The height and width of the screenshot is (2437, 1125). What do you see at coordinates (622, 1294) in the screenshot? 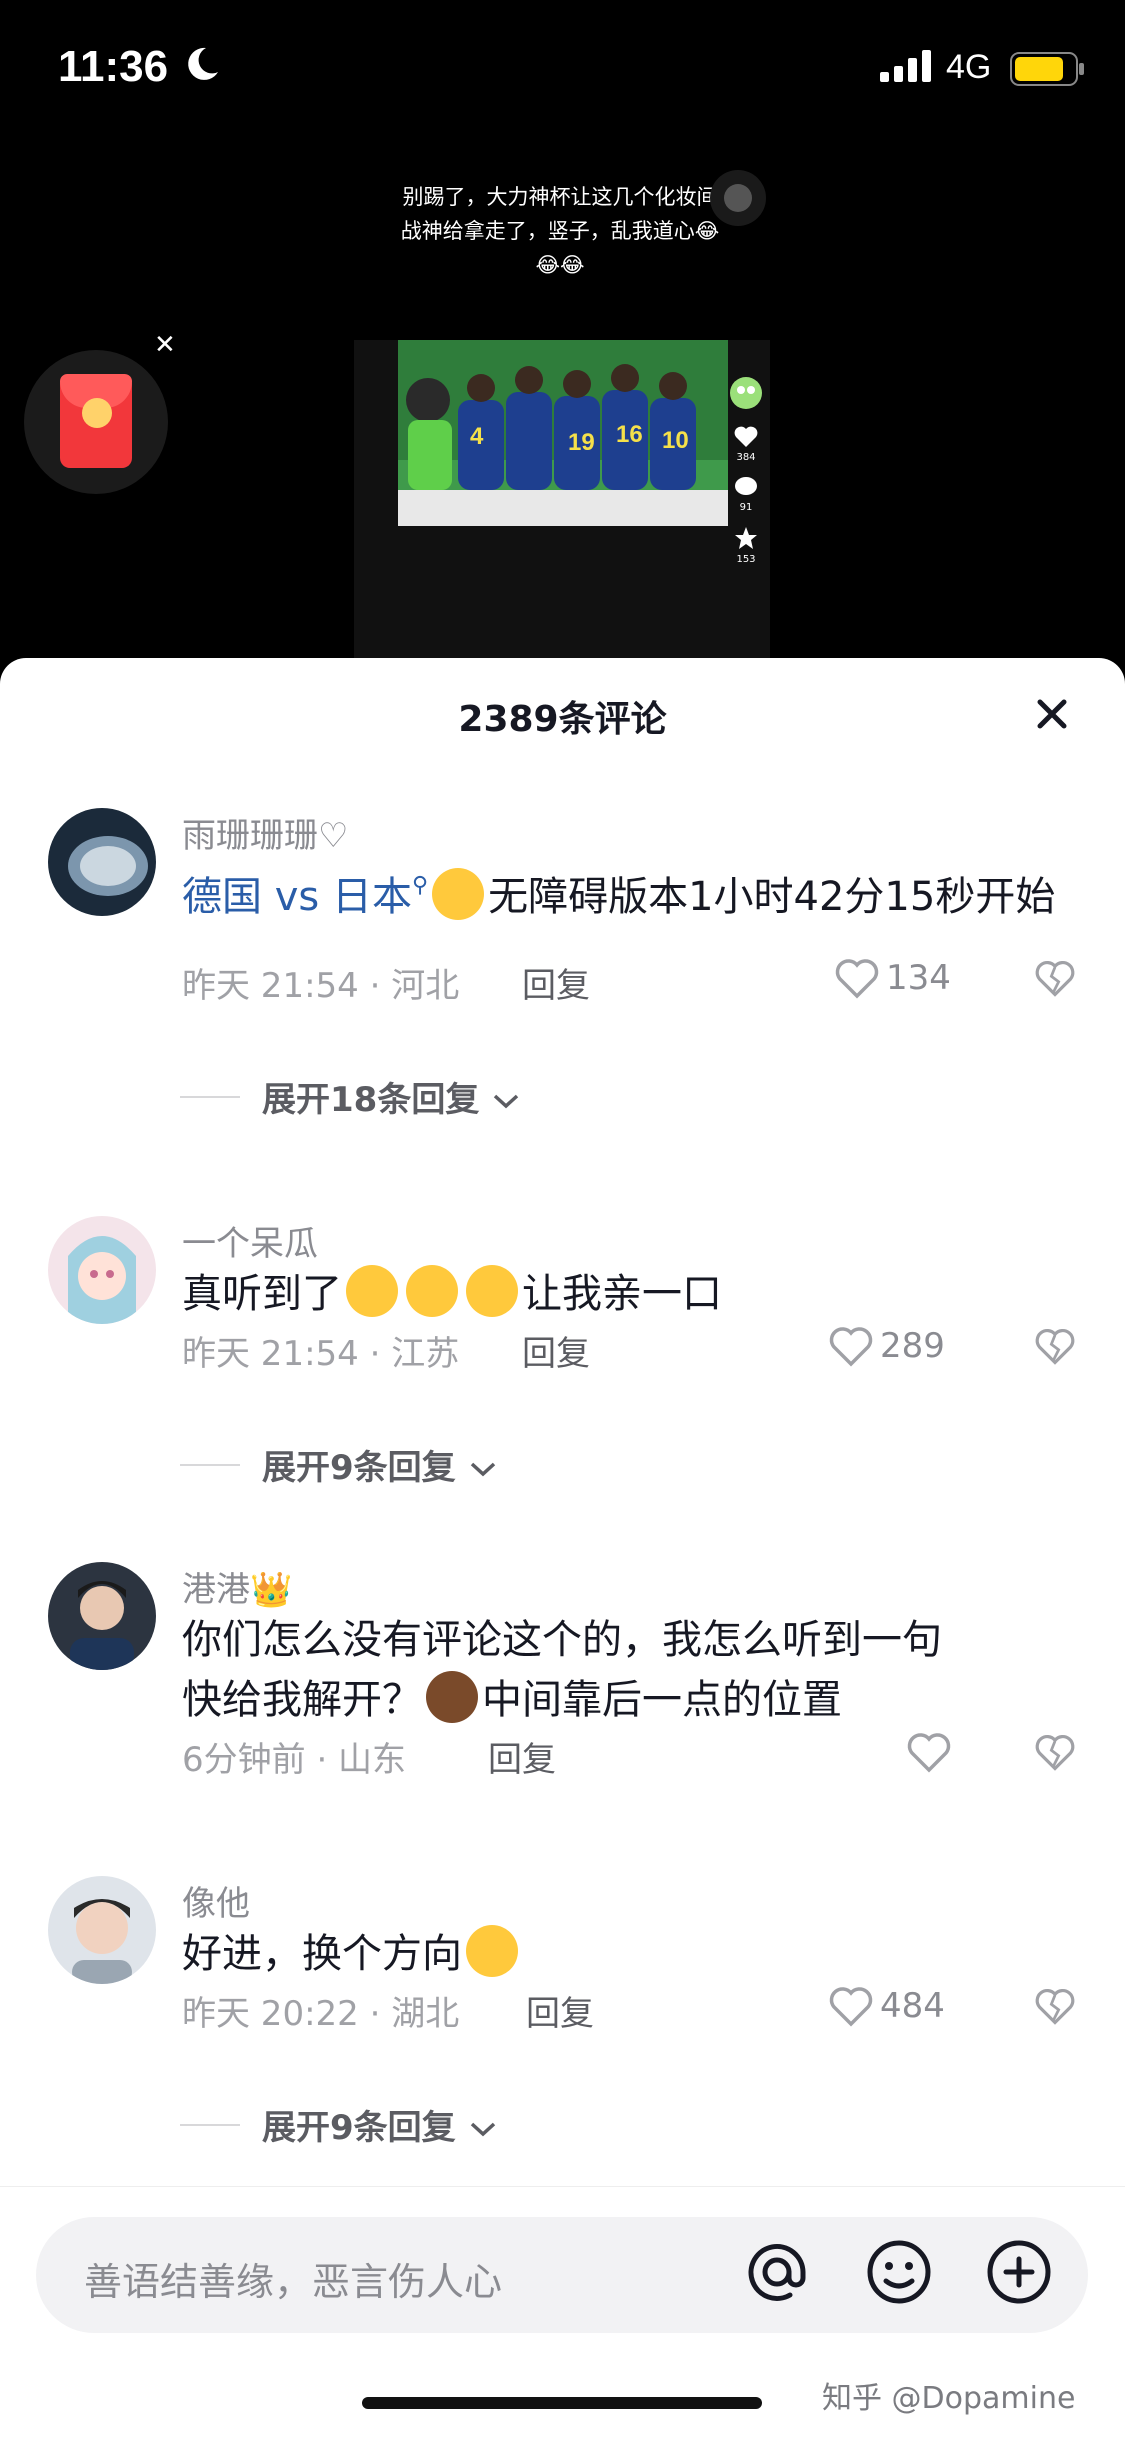
I see `comment-body-suffix: 让我亲一口` at bounding box center [622, 1294].